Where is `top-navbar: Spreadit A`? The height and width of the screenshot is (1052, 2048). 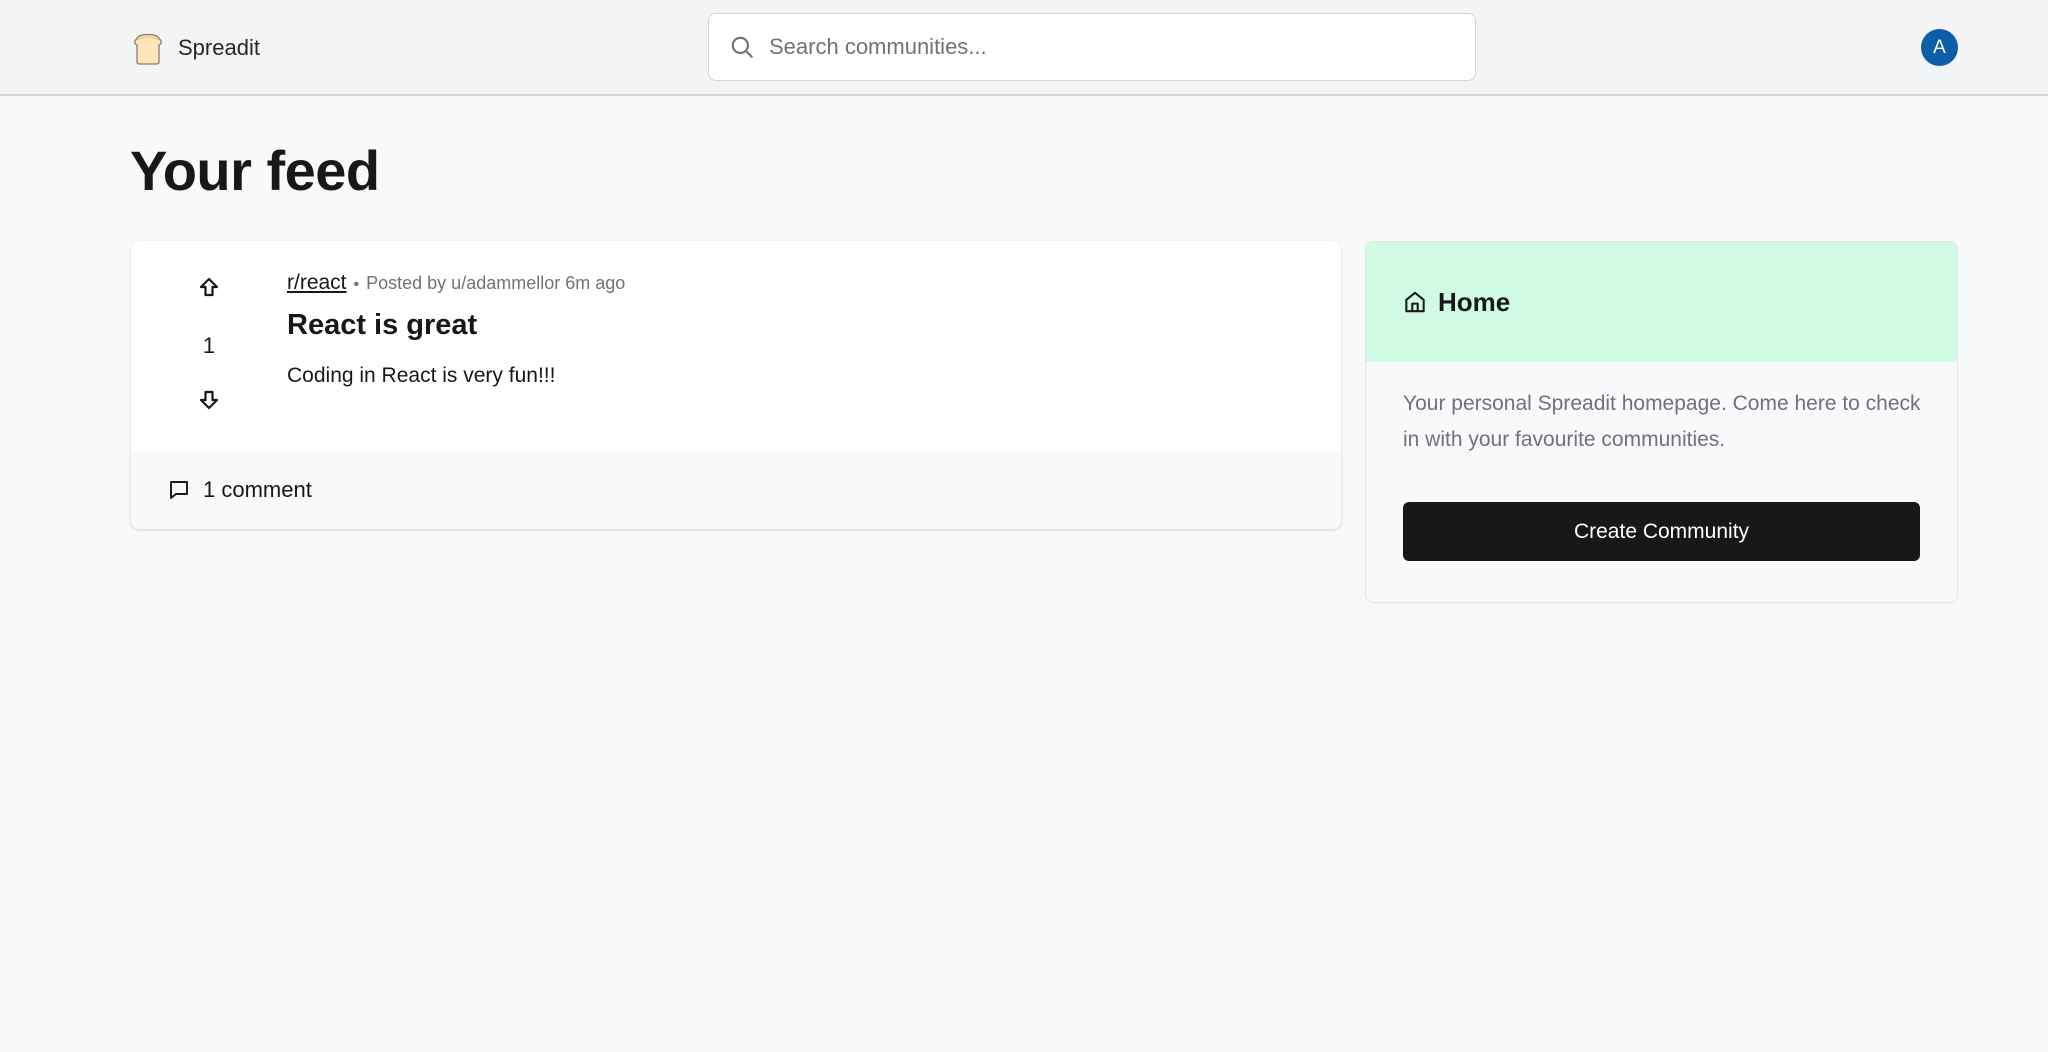
top-navbar: Spreadit A is located at coordinates (1024, 48).